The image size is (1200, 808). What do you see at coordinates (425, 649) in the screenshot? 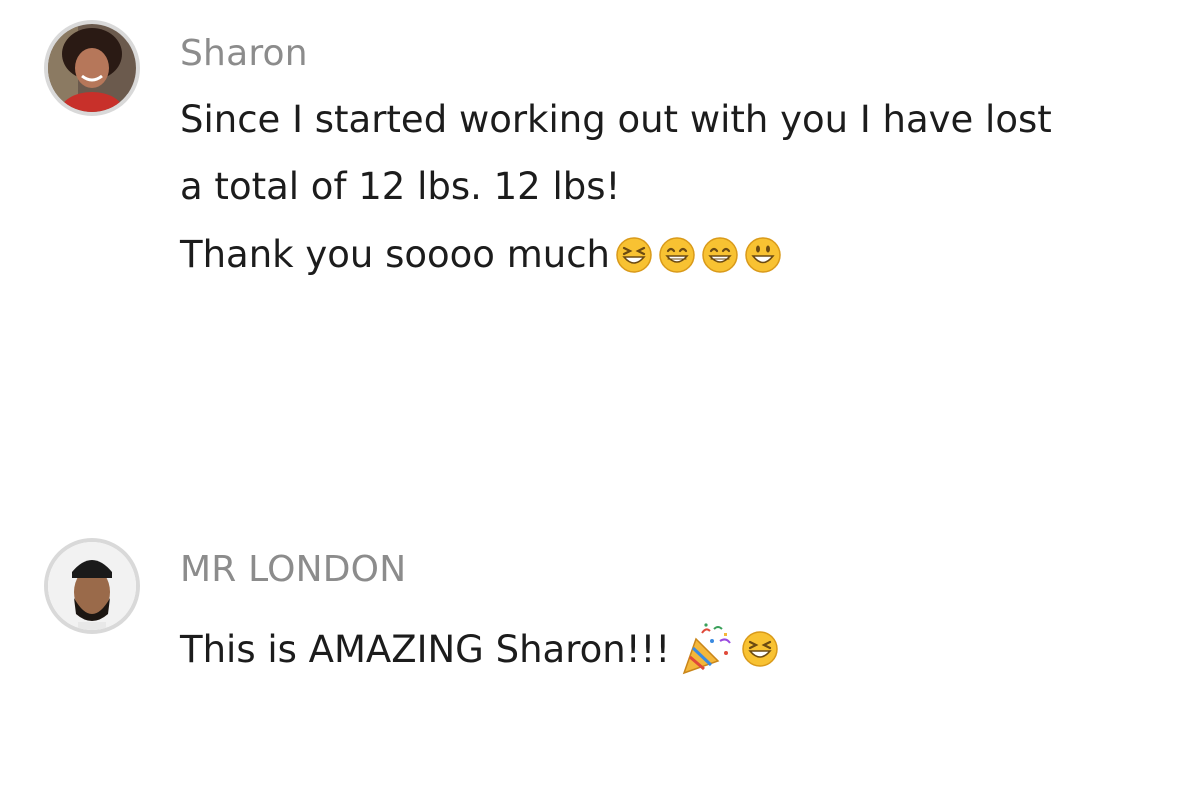
I see `comment-text-line: This is AMAZING Sharon!!!` at bounding box center [425, 649].